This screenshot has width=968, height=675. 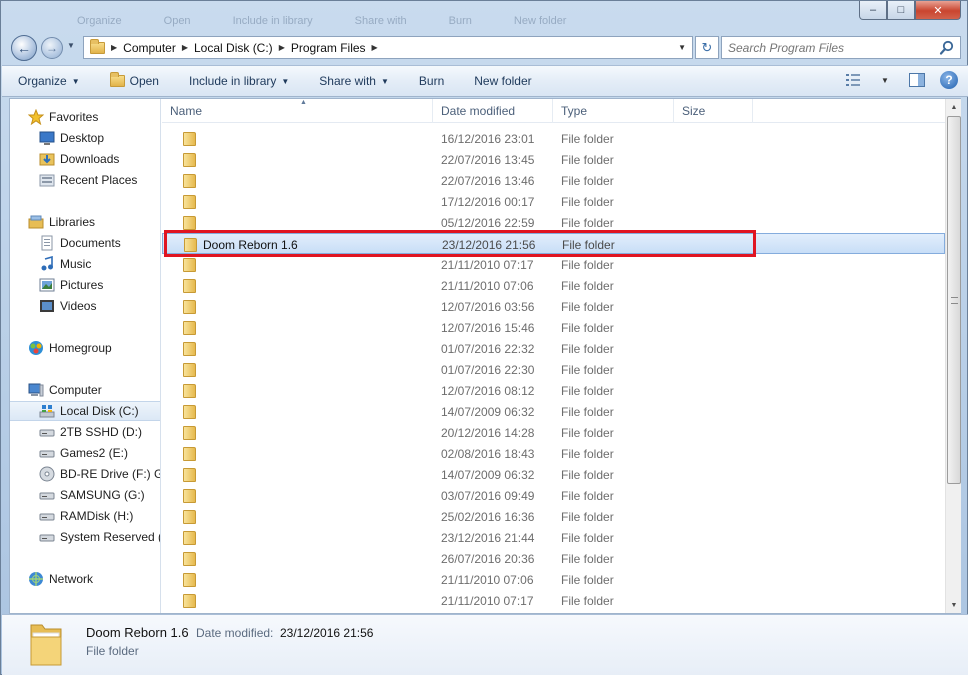 What do you see at coordinates (85, 222) in the screenshot?
I see `sidebar-item-libraries: Libraries` at bounding box center [85, 222].